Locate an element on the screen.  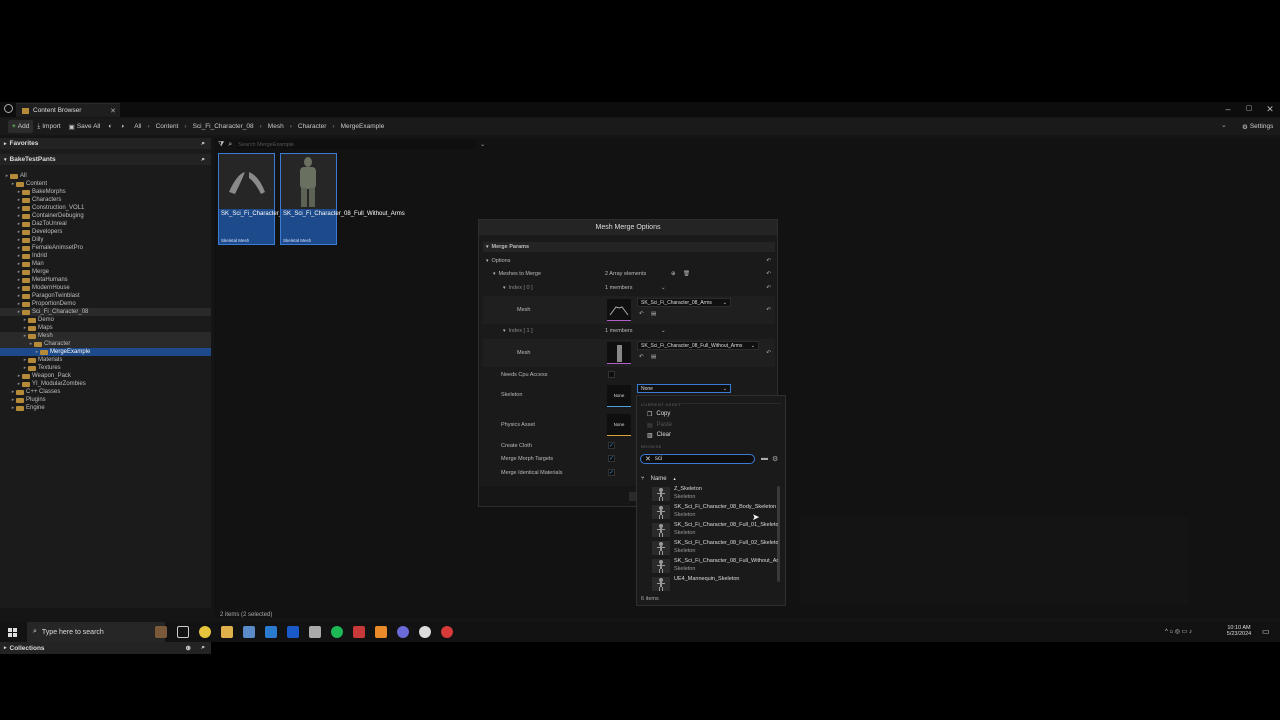
find-in-browser-icon: ▤ is located at coordinates (653, 357).